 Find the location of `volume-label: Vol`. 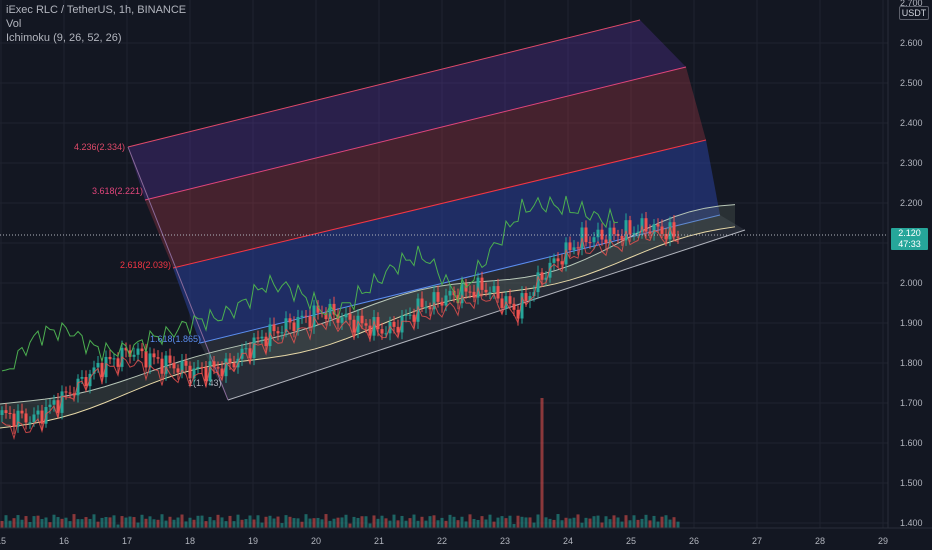

volume-label: Vol is located at coordinates (96, 24).